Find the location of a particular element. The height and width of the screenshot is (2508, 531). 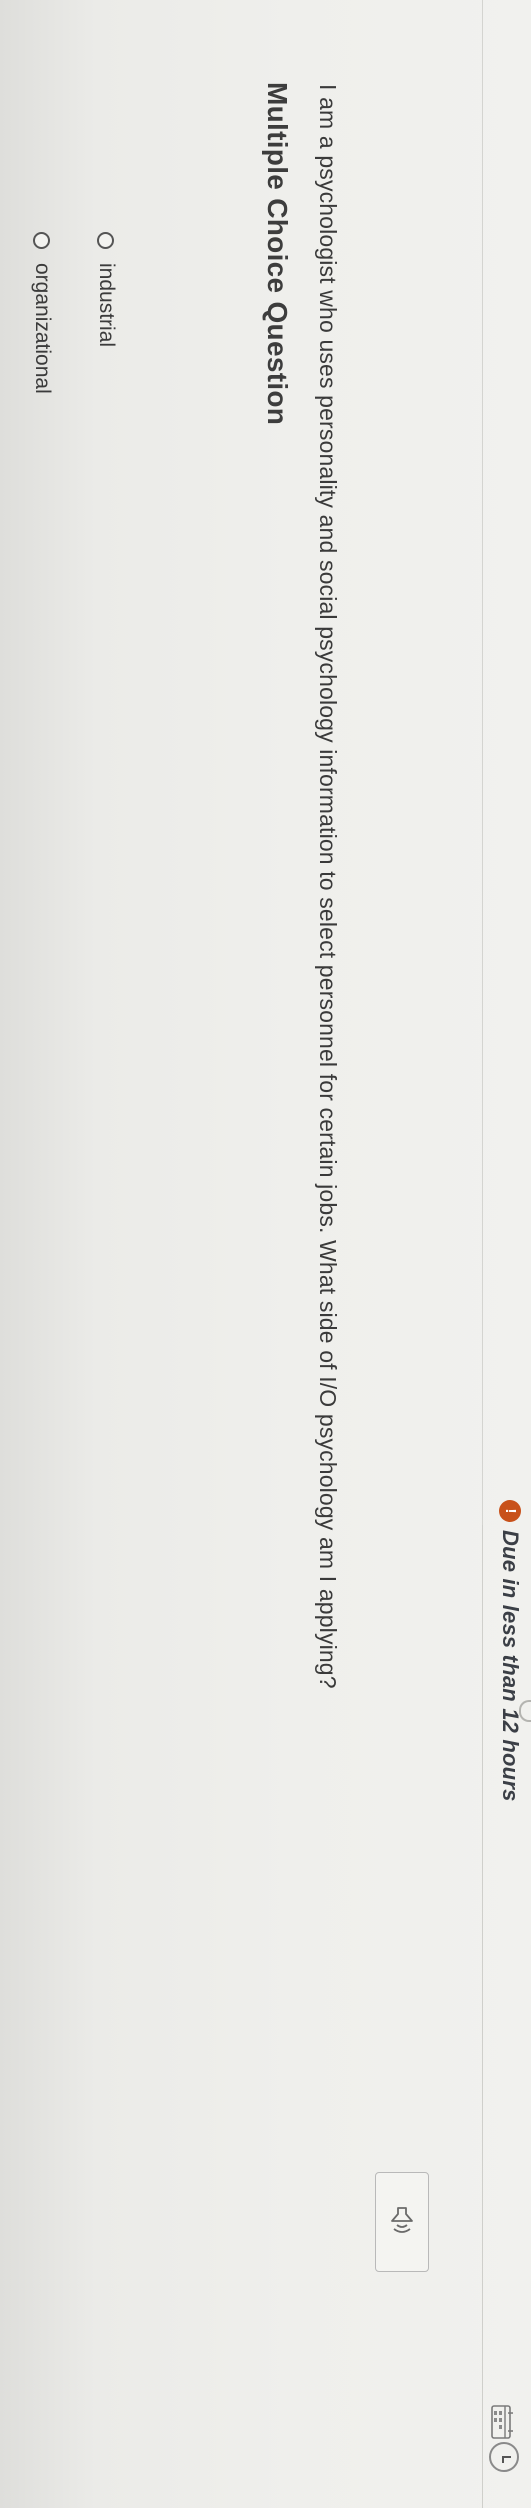

read-aloud-button is located at coordinates (402, 2222).